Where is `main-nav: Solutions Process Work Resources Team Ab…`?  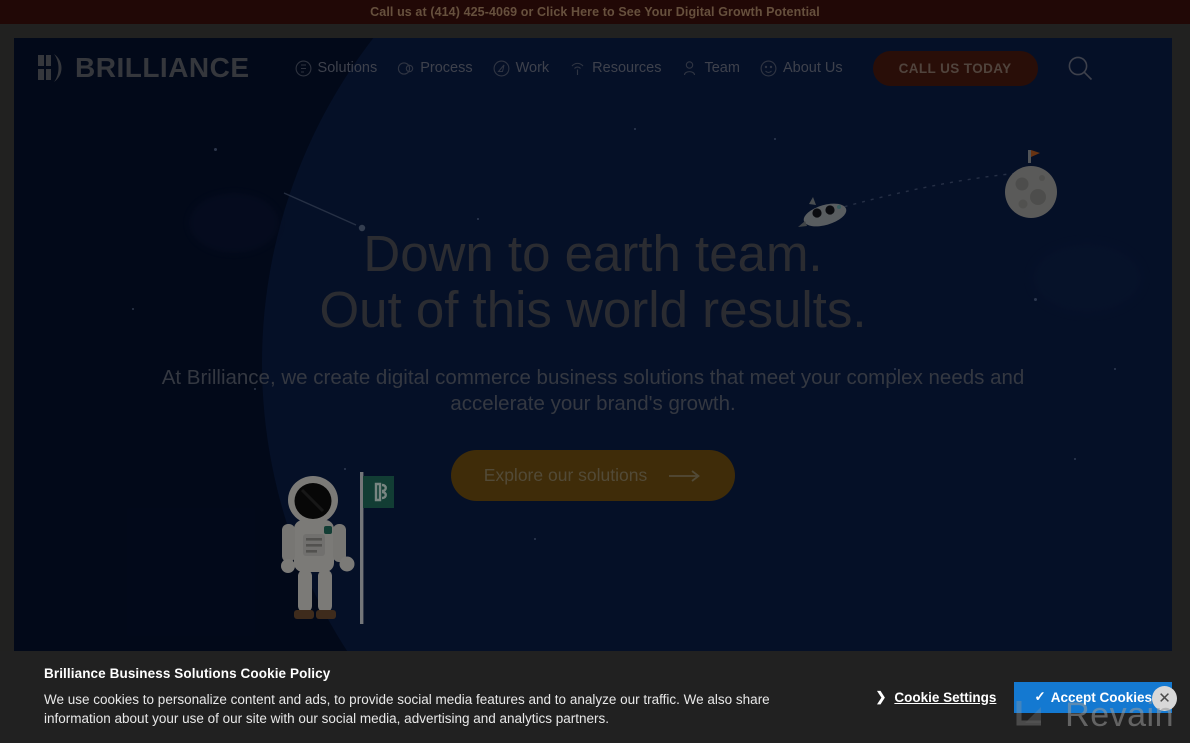 main-nav: Solutions Process Work Resources Team Ab… is located at coordinates (569, 68).